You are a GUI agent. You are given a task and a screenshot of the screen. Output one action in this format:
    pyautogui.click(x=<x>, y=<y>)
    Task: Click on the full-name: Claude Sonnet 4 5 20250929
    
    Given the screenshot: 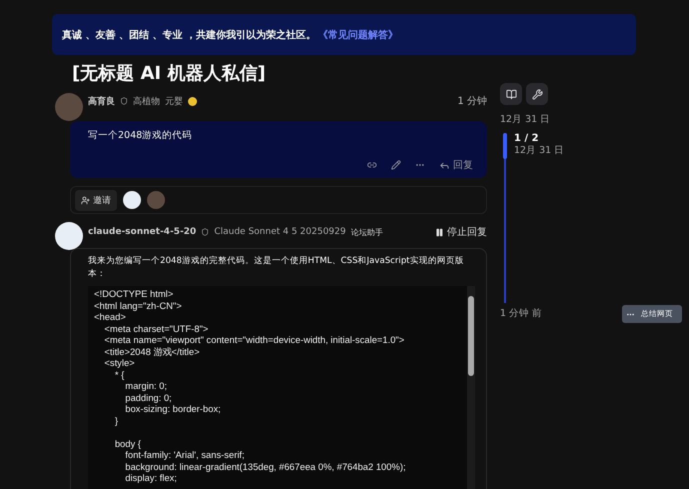 What is the action you would take?
    pyautogui.click(x=280, y=232)
    